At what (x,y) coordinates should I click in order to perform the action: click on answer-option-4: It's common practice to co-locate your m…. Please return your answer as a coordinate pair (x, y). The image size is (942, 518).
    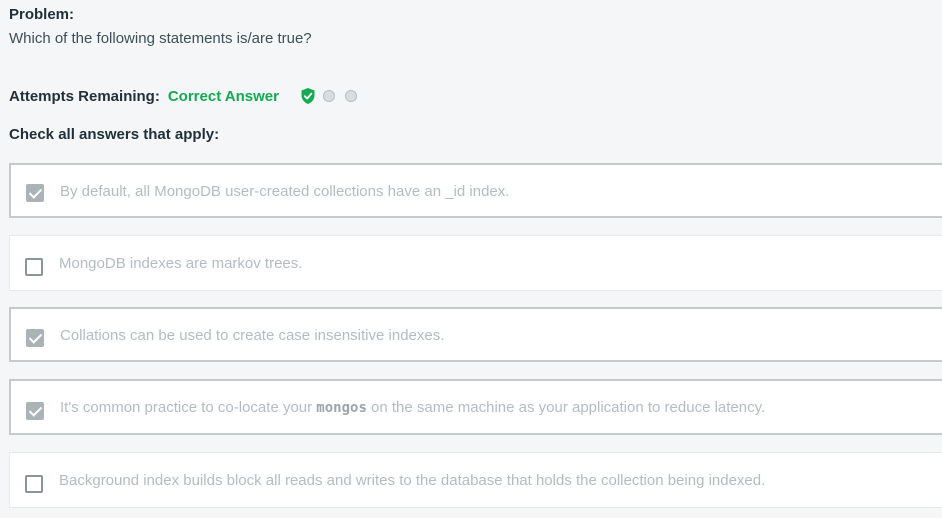
    Looking at the image, I should click on (475, 407).